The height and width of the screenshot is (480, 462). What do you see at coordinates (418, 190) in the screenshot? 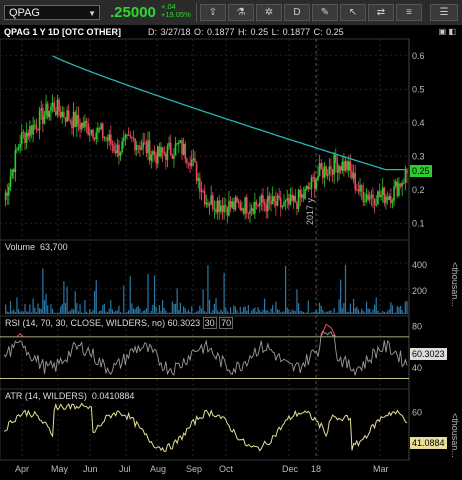
I see `price-axis-tick: 0.2` at bounding box center [418, 190].